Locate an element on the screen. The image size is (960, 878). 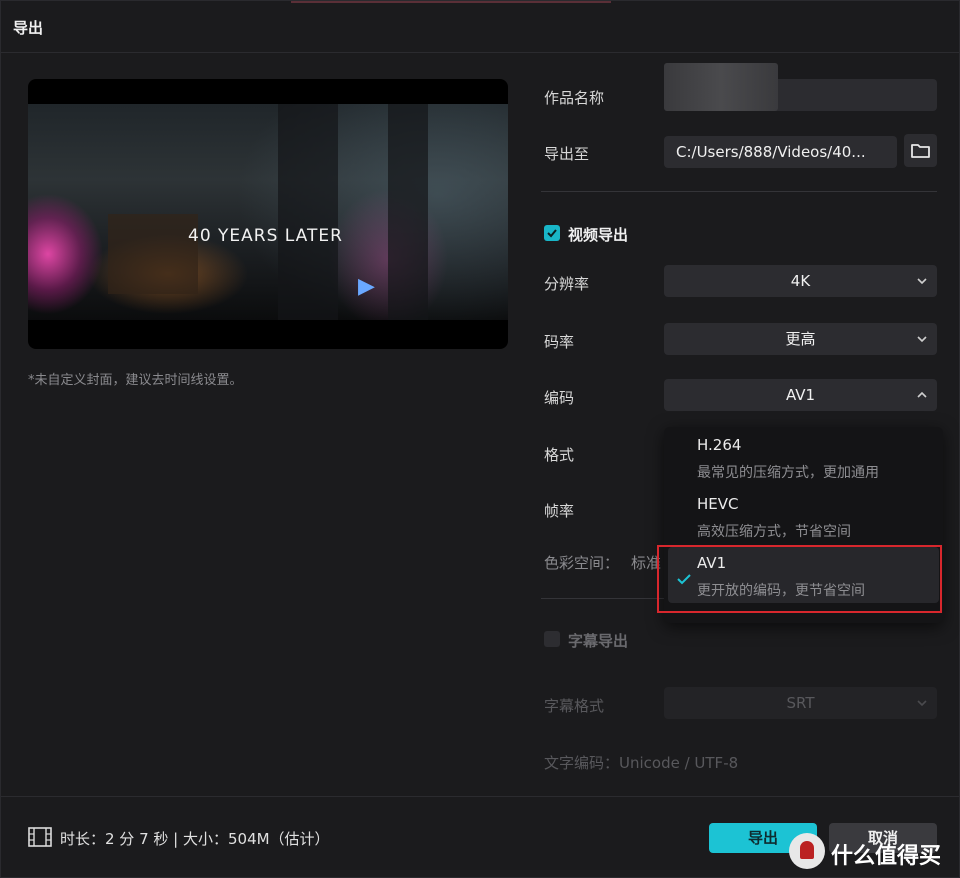
text-encoding: 文字编码：Unicode / UTF-8 is located at coordinates (641, 763).